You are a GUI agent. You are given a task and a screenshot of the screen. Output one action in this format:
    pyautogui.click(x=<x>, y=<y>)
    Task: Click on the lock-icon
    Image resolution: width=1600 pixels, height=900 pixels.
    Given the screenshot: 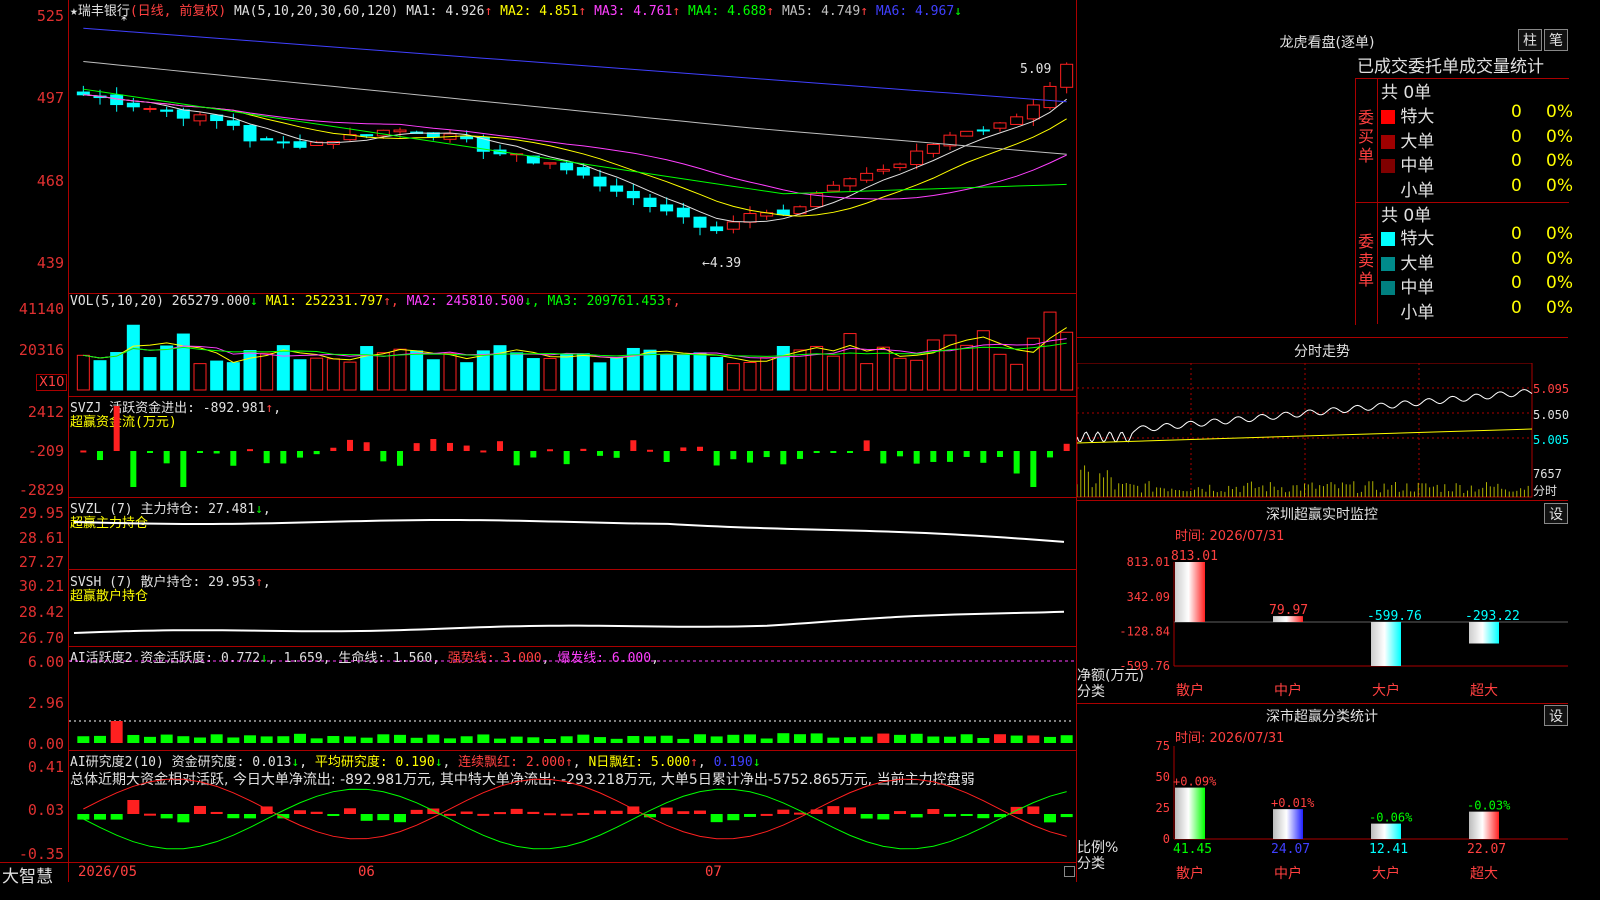 What is the action you would take?
    pyautogui.click(x=1069, y=871)
    